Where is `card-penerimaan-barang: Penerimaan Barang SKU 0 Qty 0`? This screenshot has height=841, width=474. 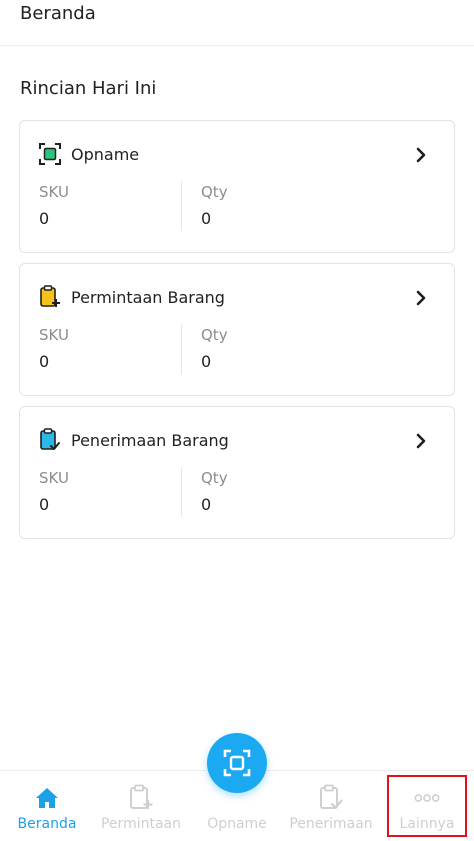
card-penerimaan-barang: Penerimaan Barang SKU 0 Qty 0 is located at coordinates (237, 472).